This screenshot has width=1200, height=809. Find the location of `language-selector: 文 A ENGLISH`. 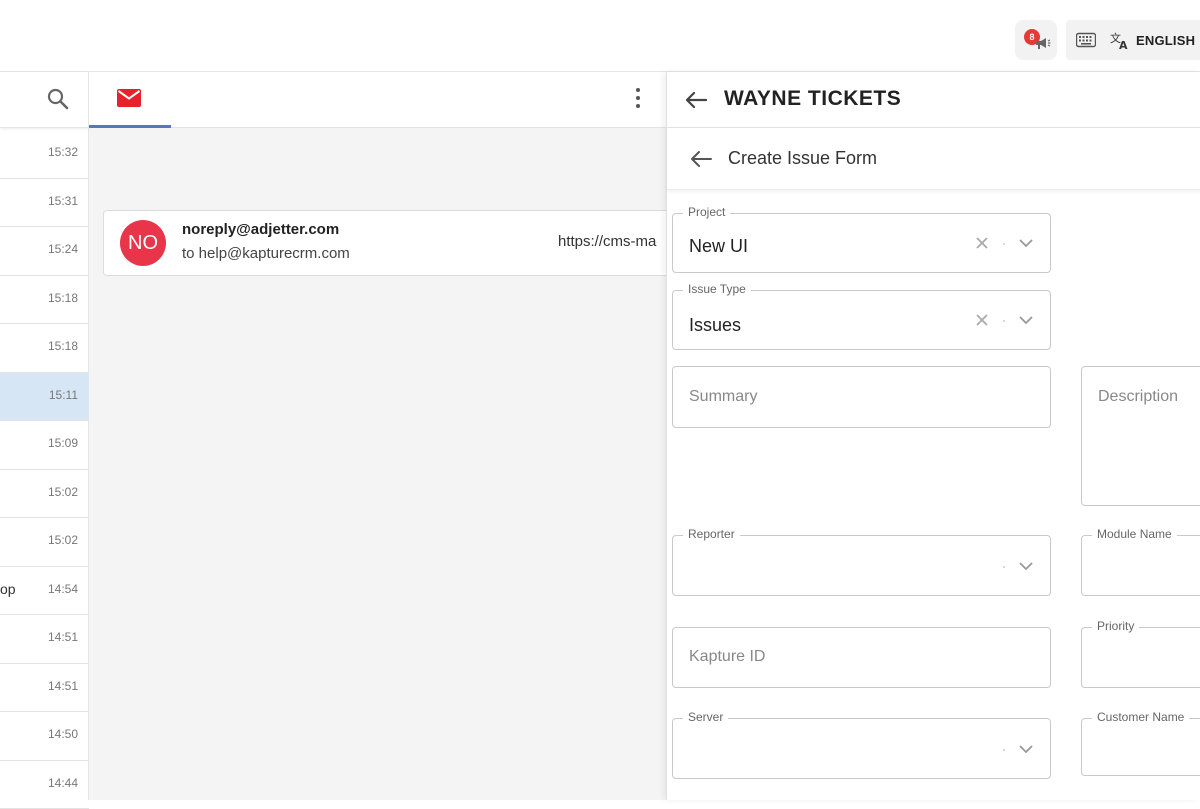

language-selector: 文 A ENGLISH is located at coordinates (1133, 40).